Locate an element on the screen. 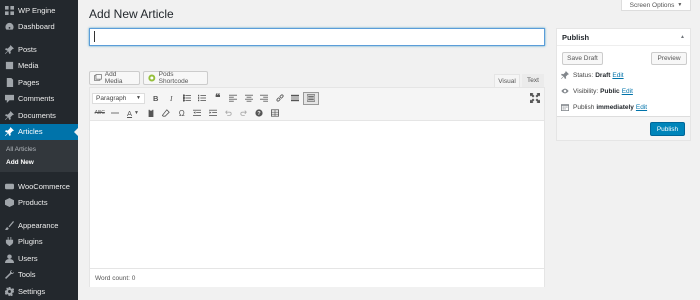 This screenshot has width=700, height=300. align-right-icon is located at coordinates (264, 98).